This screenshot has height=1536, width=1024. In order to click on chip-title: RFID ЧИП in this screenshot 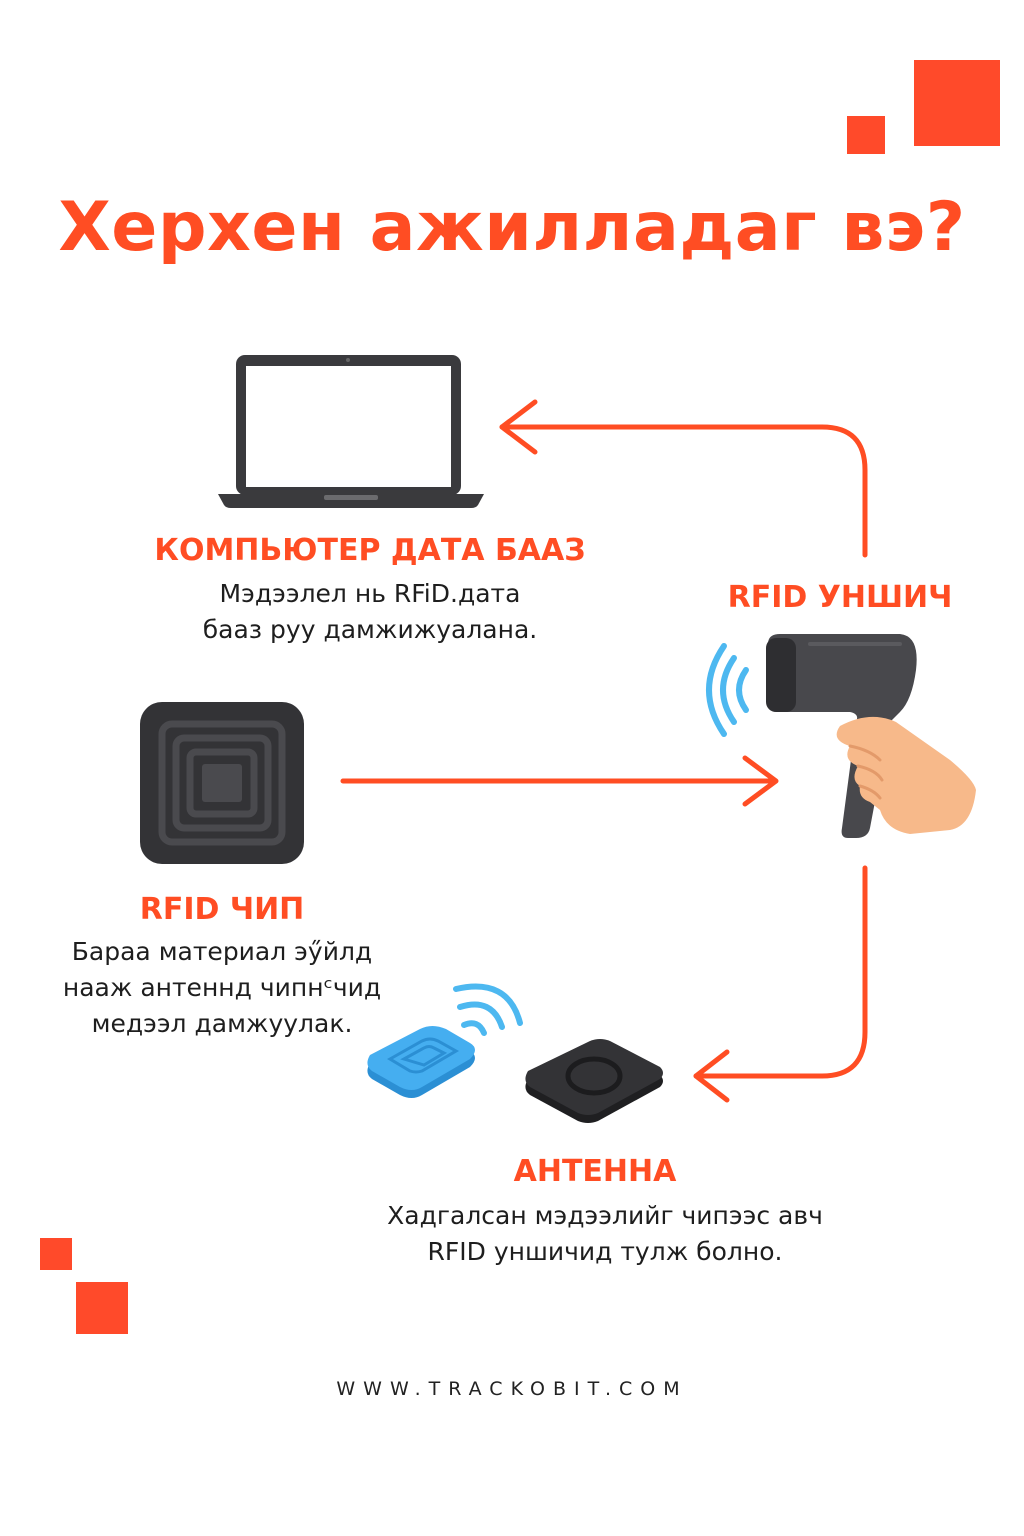, I will do `click(222, 909)`.